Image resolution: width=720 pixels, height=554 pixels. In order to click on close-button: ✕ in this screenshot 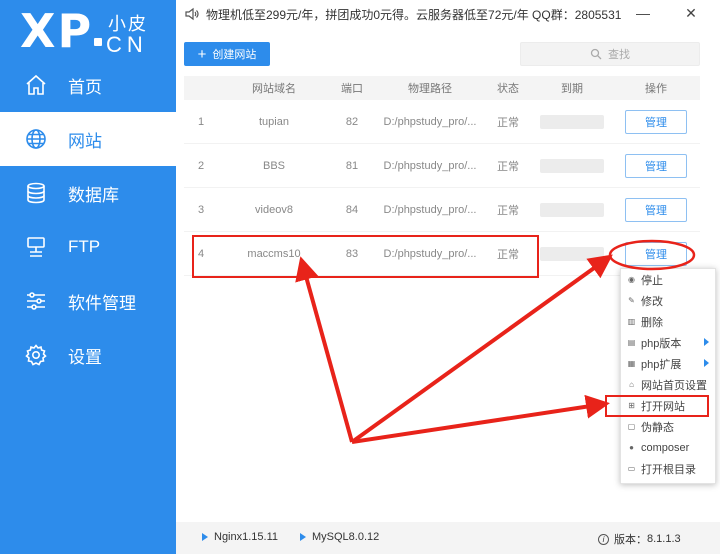, I will do `click(691, 13)`.